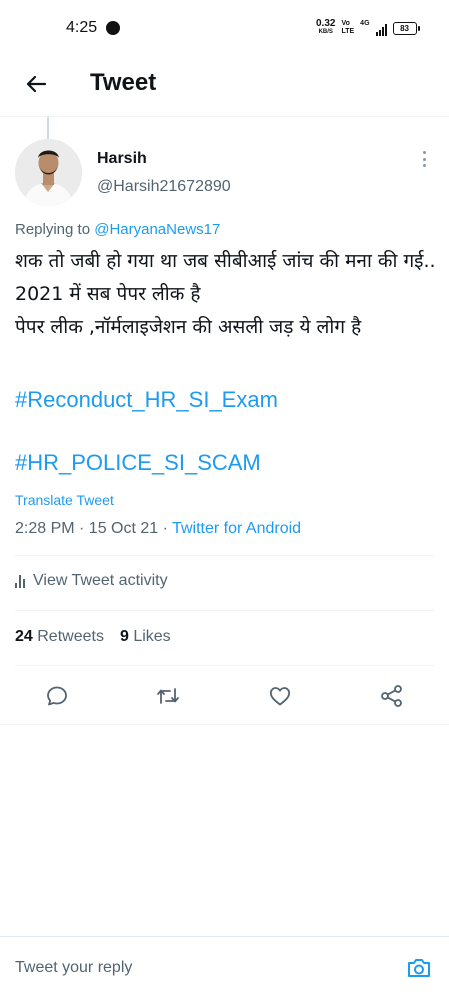 This screenshot has width=449, height=999. Describe the element at coordinates (48, 128) in the screenshot. I see `thread-connector-line` at that location.